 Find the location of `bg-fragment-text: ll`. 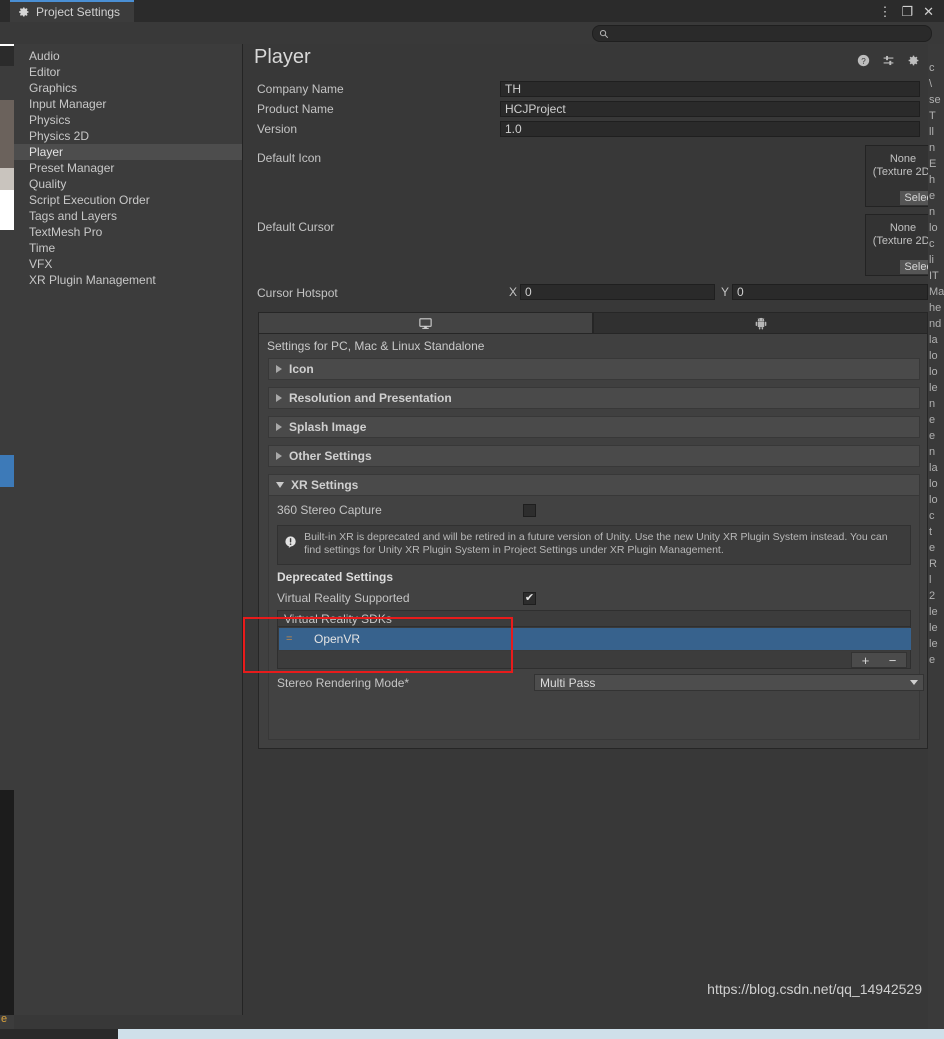

bg-fragment-text: ll is located at coordinates (931, 132).